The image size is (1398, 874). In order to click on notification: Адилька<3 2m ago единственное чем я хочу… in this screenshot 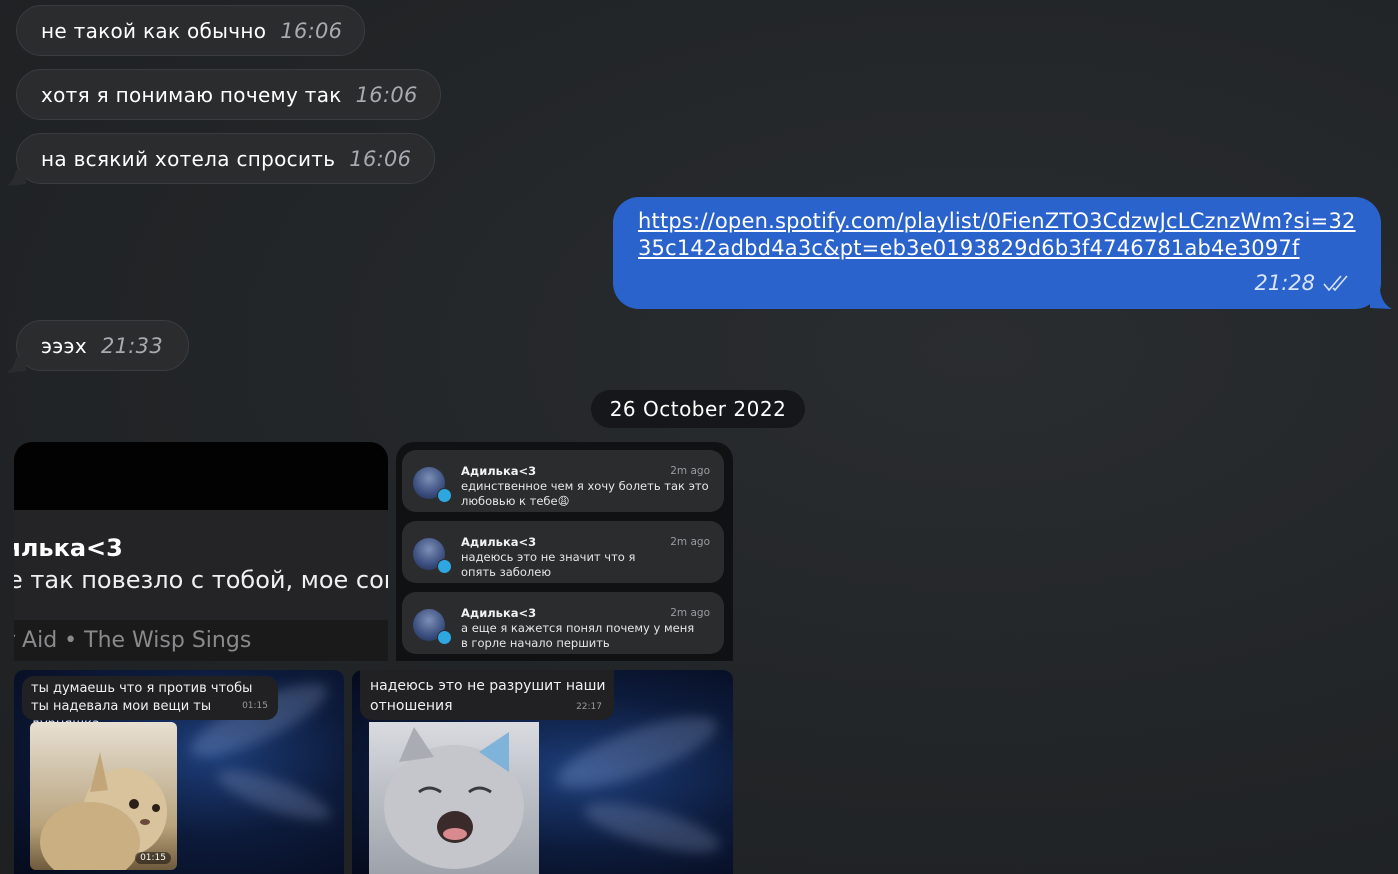, I will do `click(563, 481)`.